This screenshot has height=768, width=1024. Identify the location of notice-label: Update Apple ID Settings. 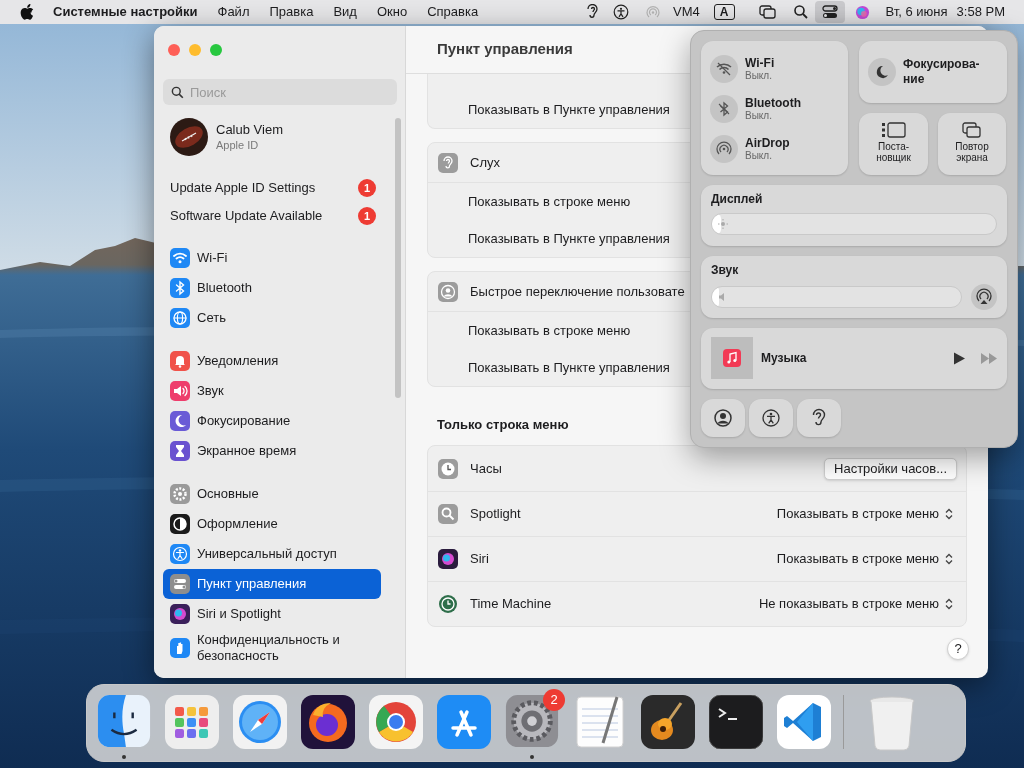
(243, 188).